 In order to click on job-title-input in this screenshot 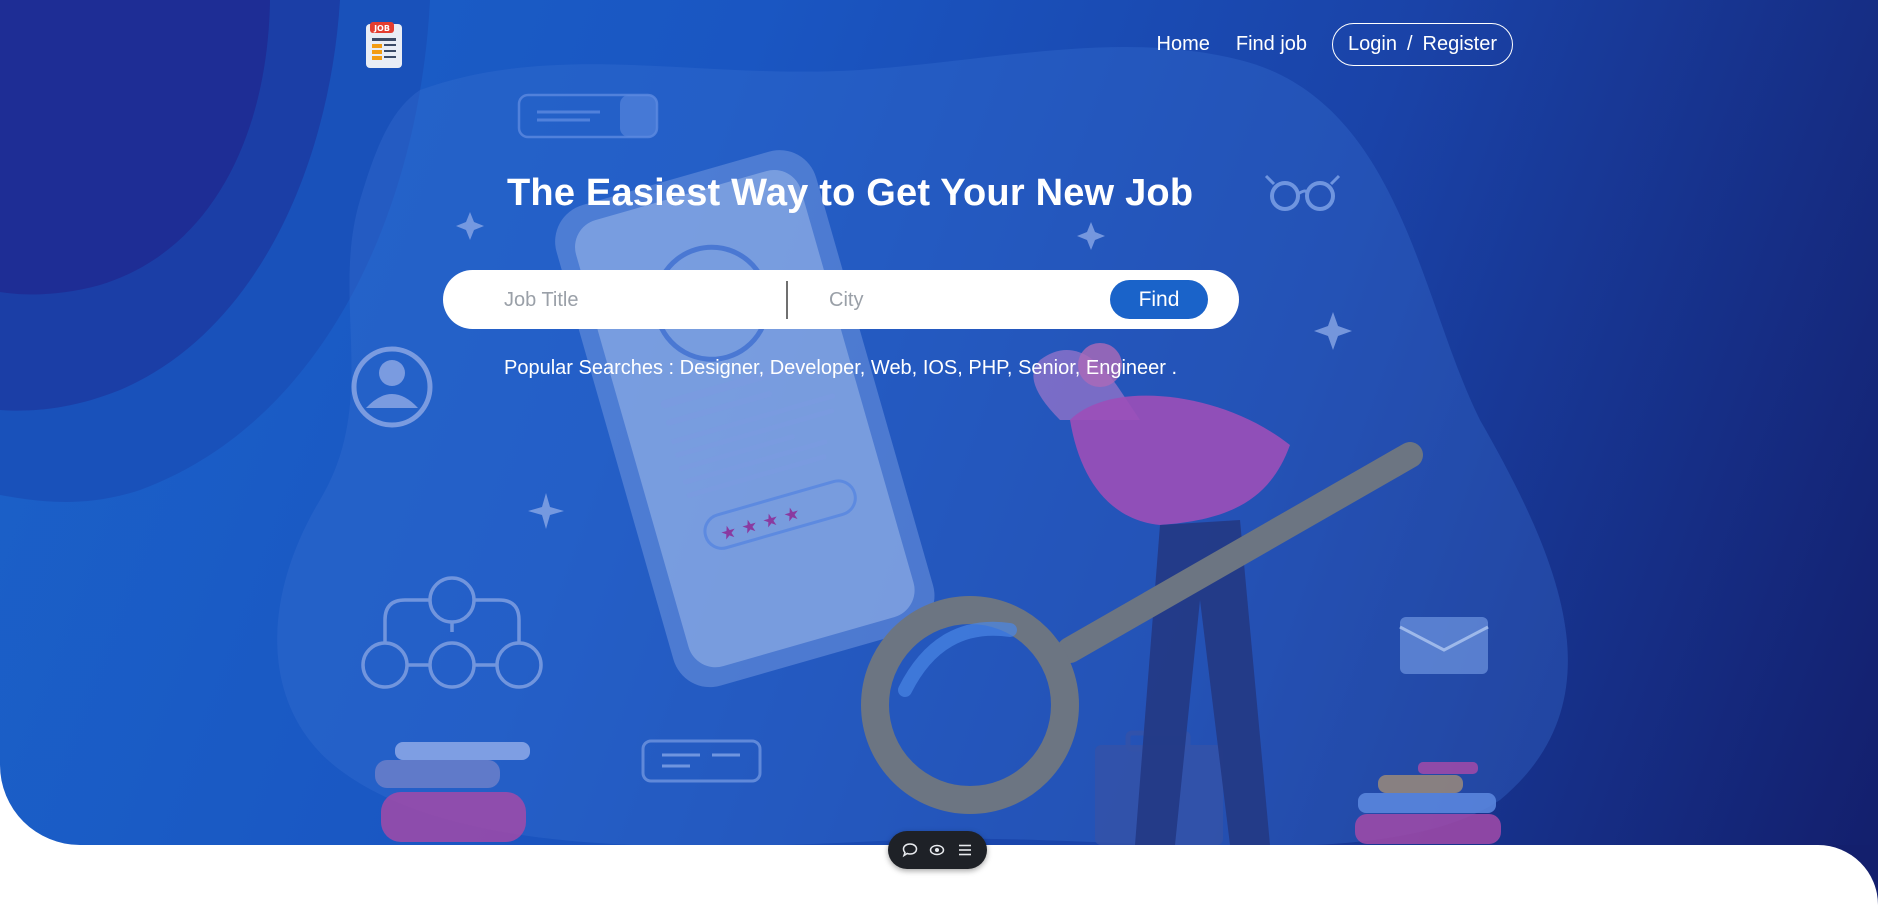, I will do `click(634, 300)`.